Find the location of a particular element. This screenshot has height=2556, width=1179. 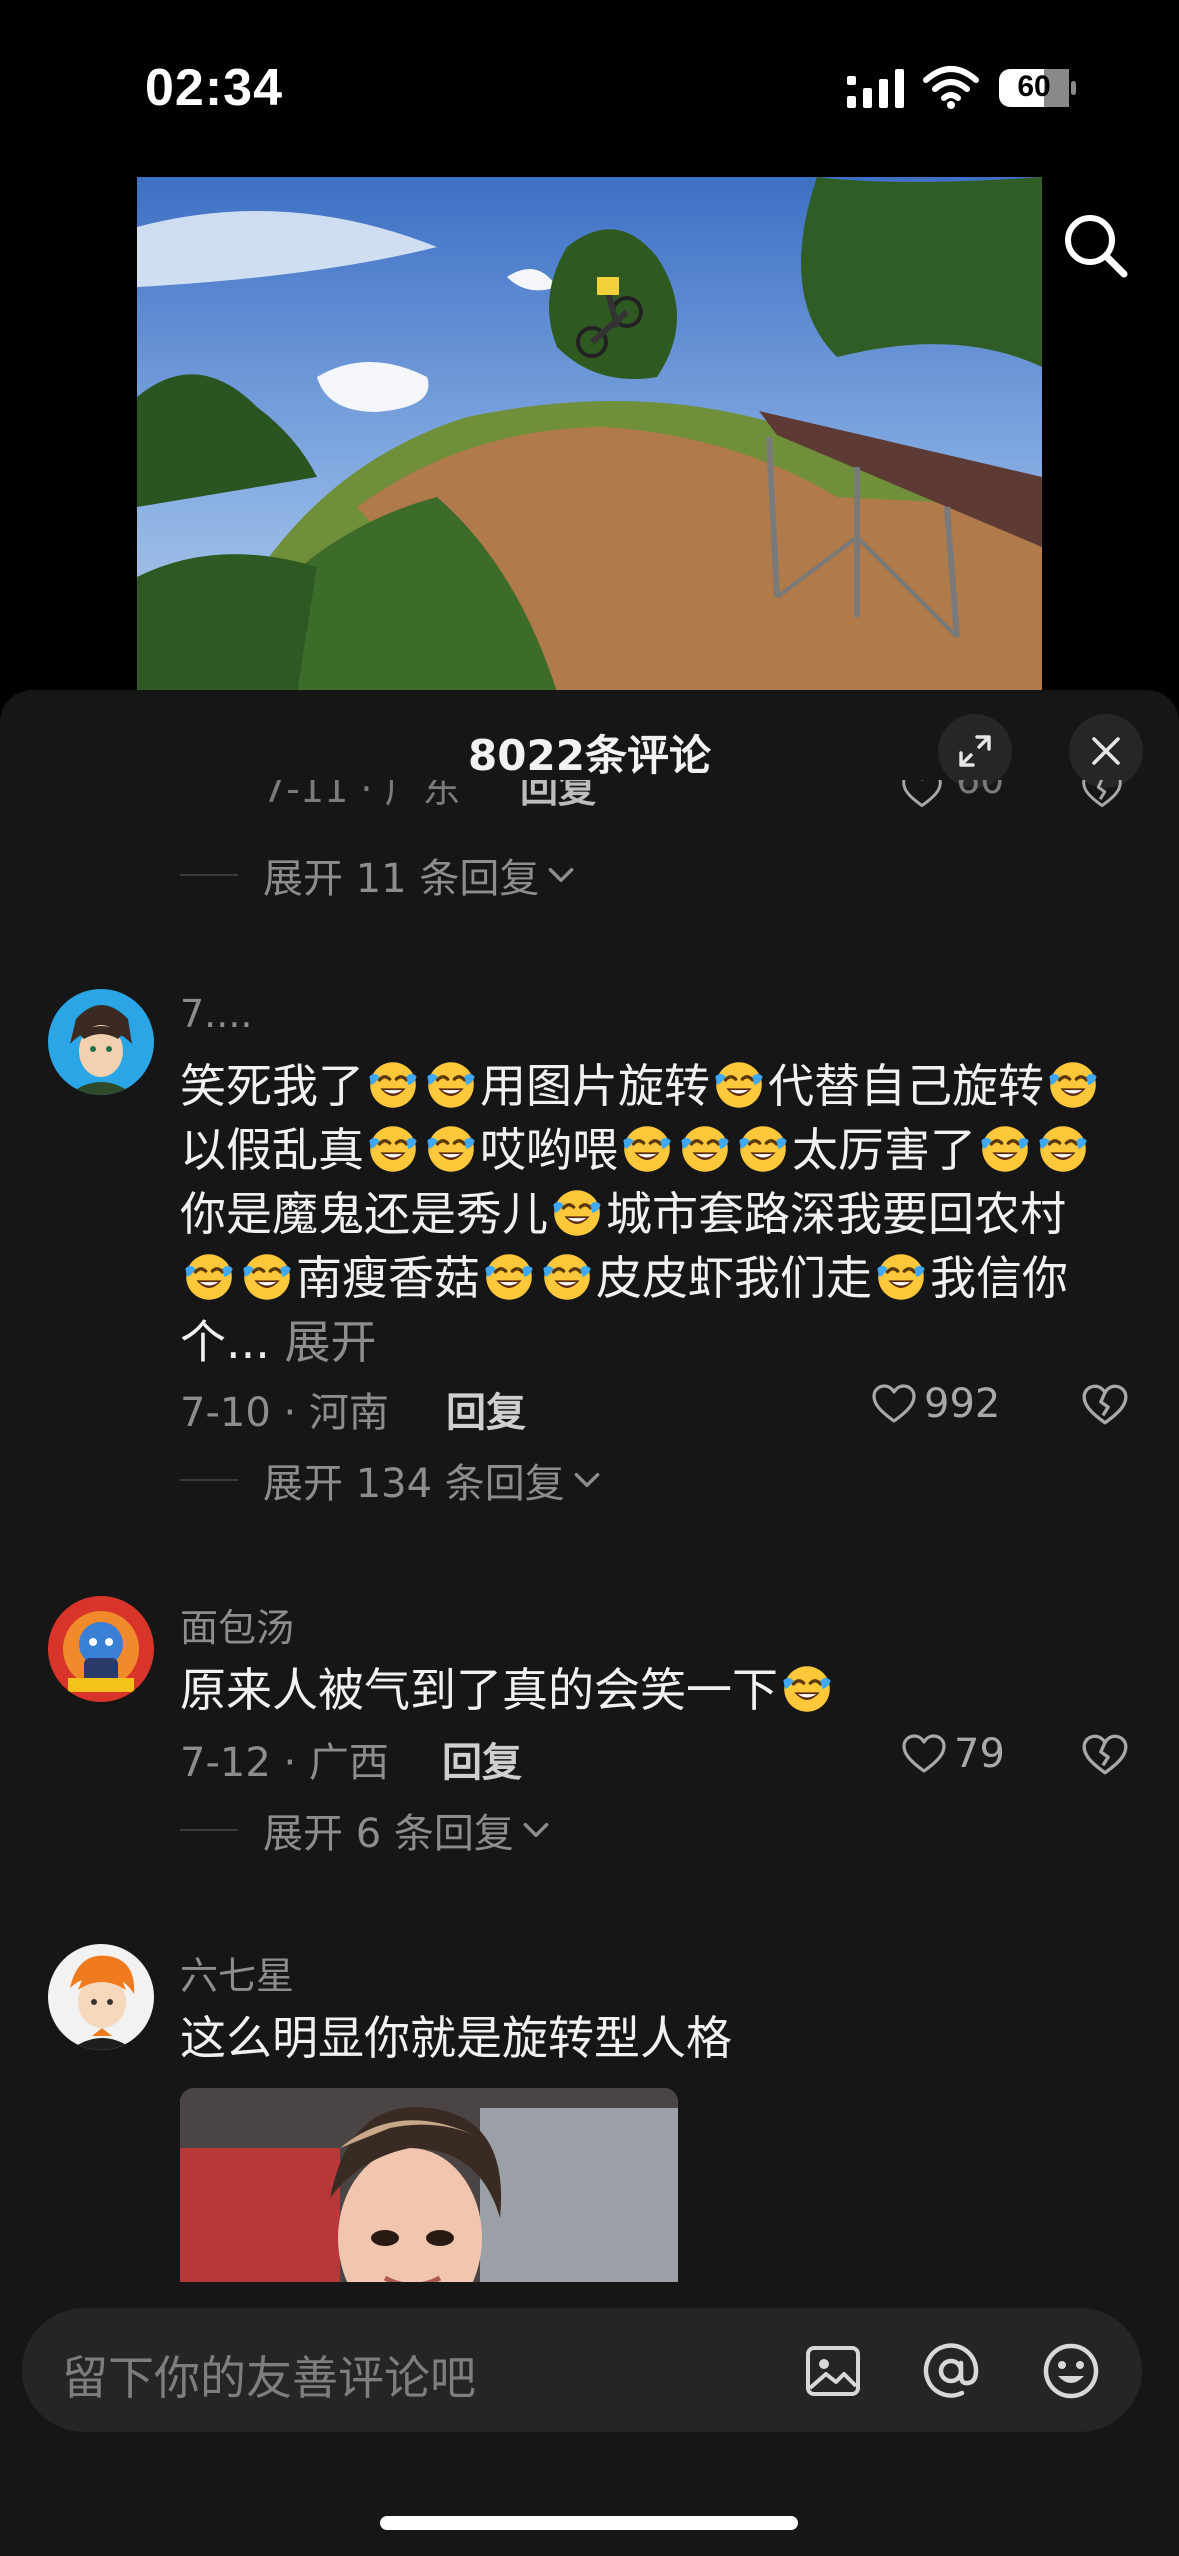

expand-replies-label: 展开 11 条回复 is located at coordinates (401, 879).